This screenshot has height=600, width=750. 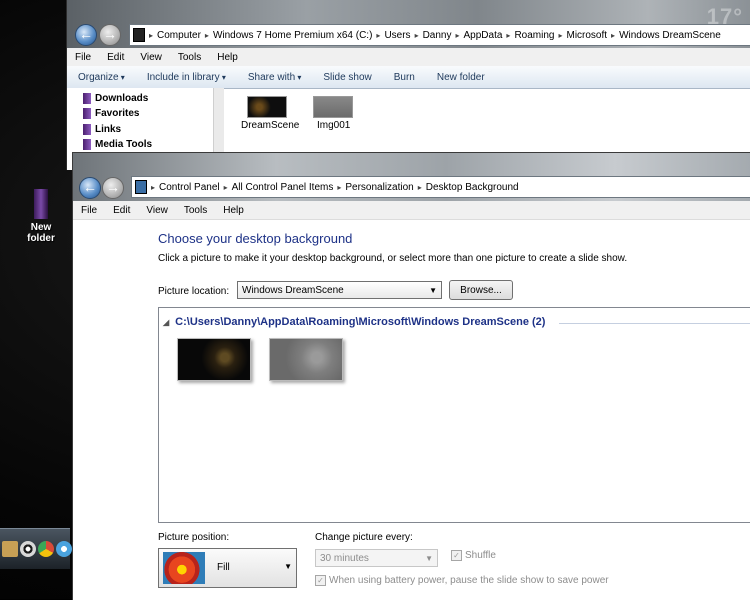 I want to click on shuffle-checkbox: ✓, so click(x=456, y=555).